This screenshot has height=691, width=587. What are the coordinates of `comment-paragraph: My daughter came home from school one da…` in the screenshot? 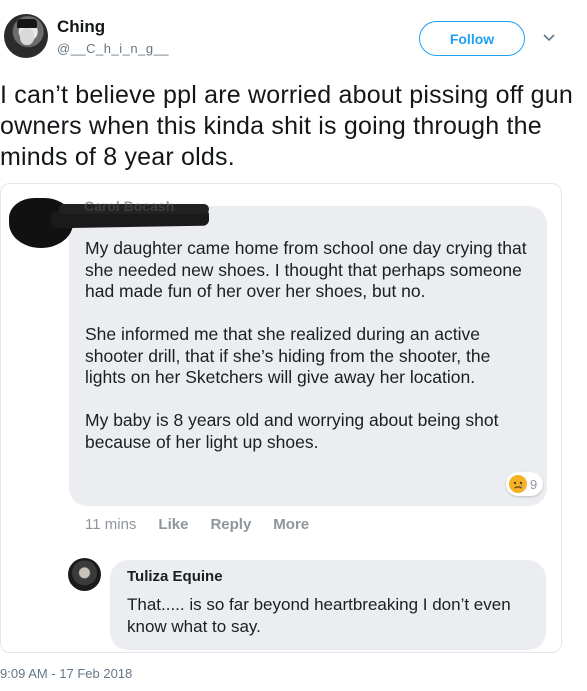 It's located at (306, 269).